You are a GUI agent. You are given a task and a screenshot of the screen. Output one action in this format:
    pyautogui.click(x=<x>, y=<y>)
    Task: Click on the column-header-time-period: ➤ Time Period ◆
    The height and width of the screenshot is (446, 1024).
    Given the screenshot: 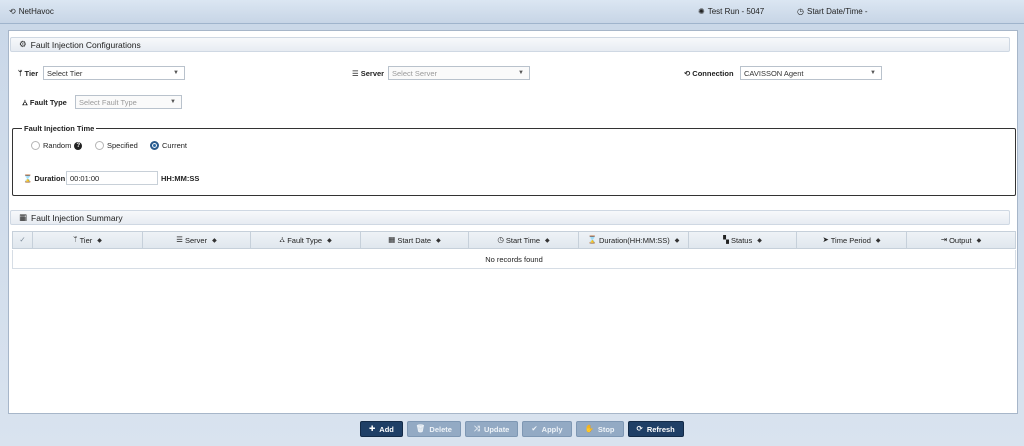 What is the action you would take?
    pyautogui.click(x=852, y=240)
    